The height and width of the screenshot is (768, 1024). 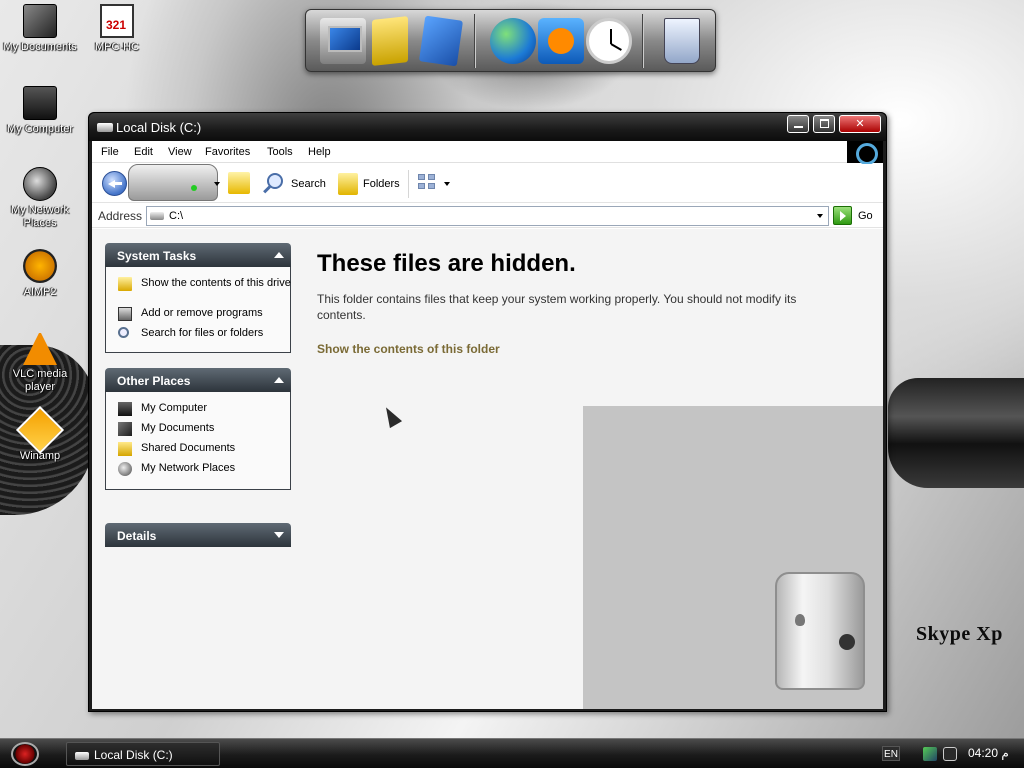 I want to click on toolbar: Search Folders, so click(x=487, y=183).